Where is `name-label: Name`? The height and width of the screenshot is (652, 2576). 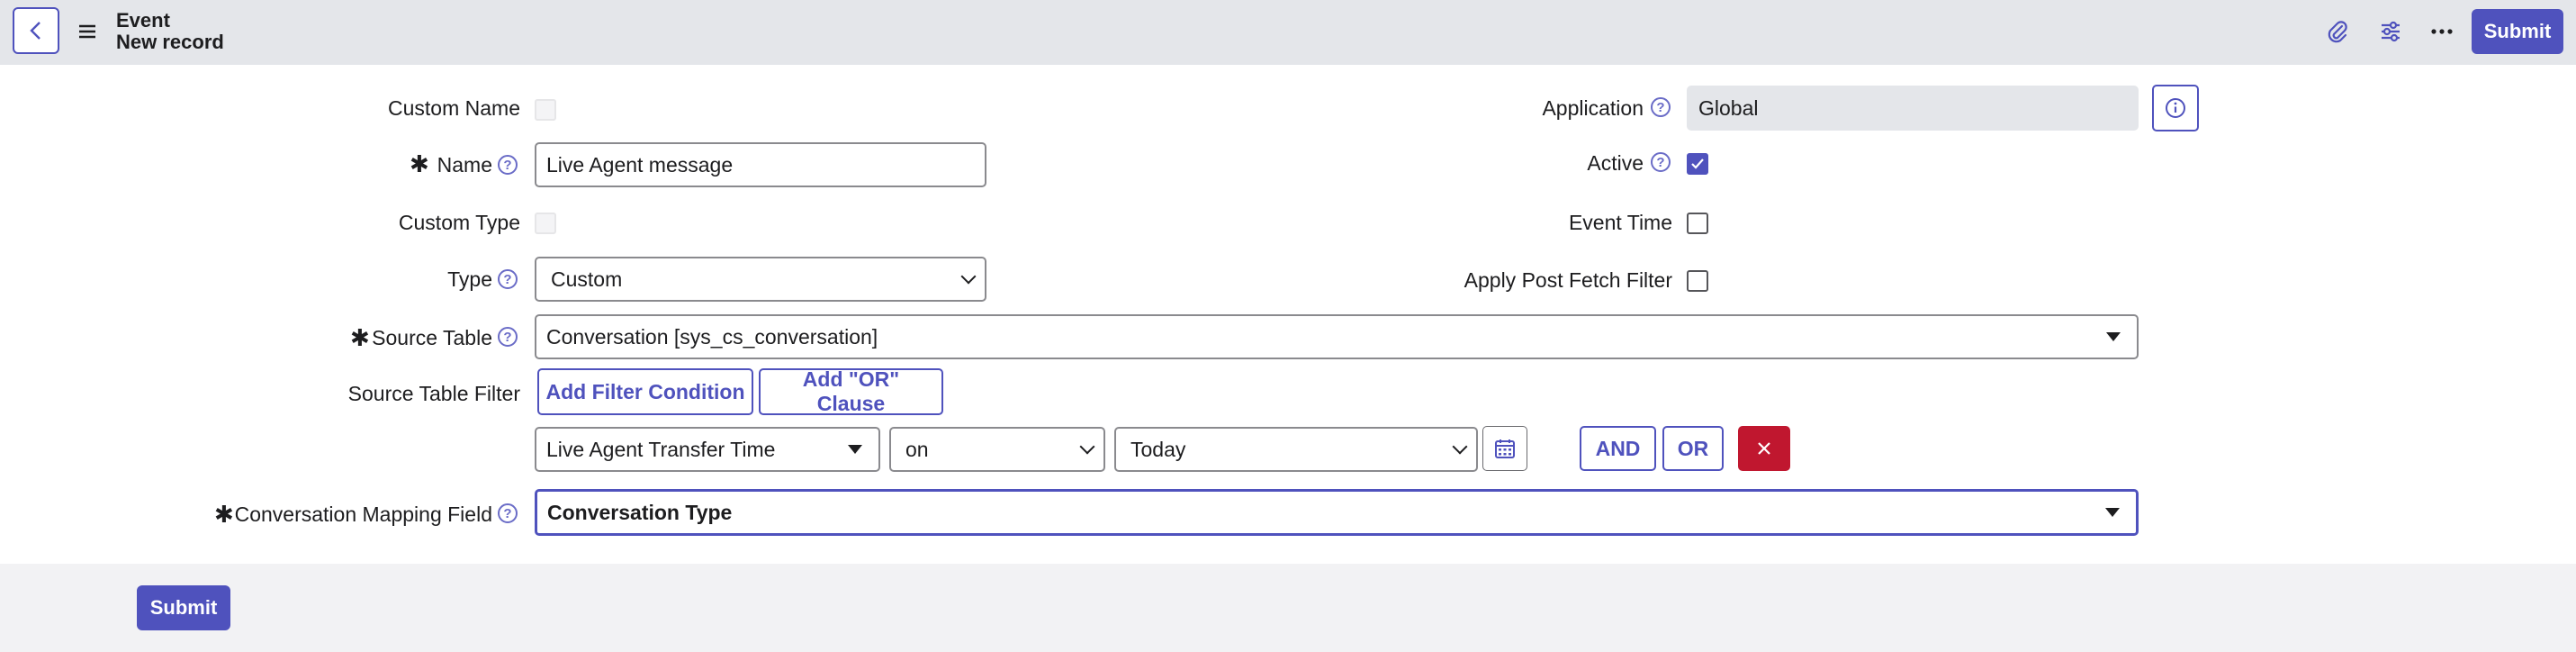 name-label: Name is located at coordinates (464, 165).